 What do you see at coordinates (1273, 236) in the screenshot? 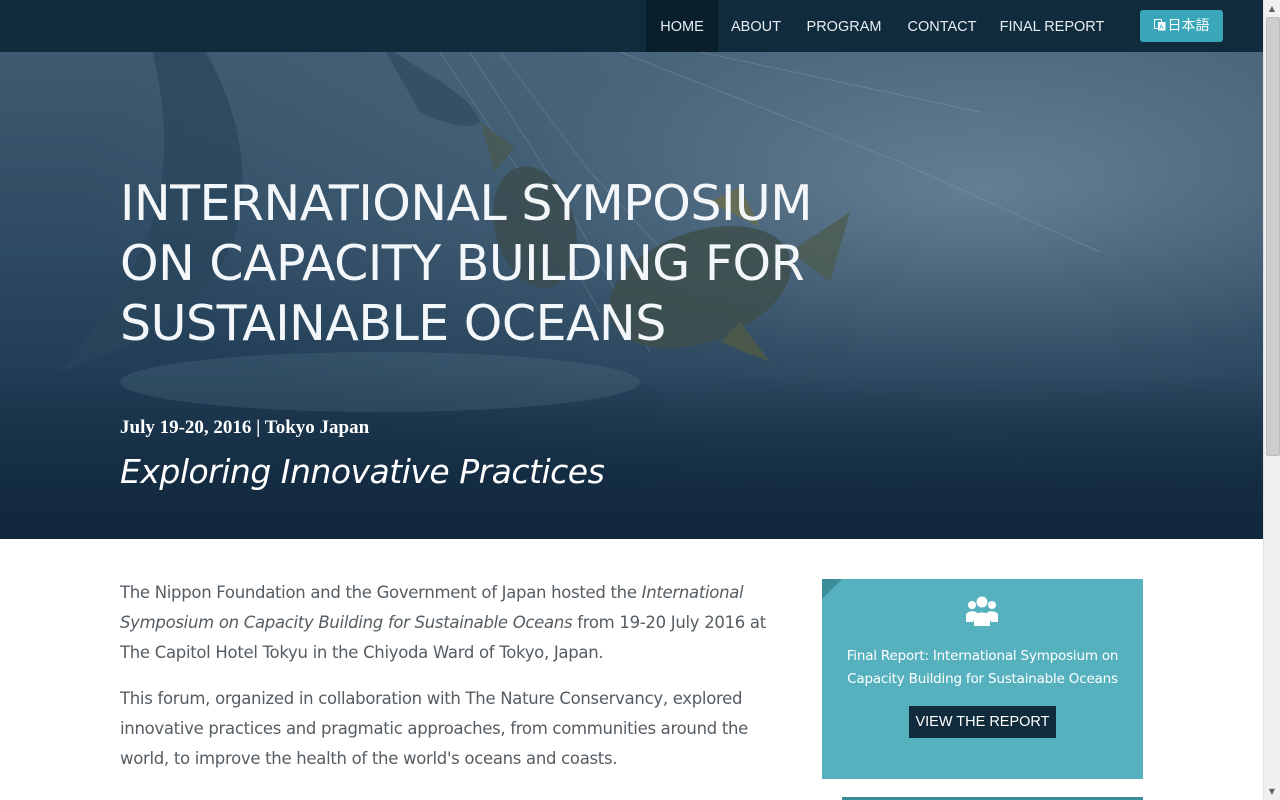
I see `scrollbar-thumb` at bounding box center [1273, 236].